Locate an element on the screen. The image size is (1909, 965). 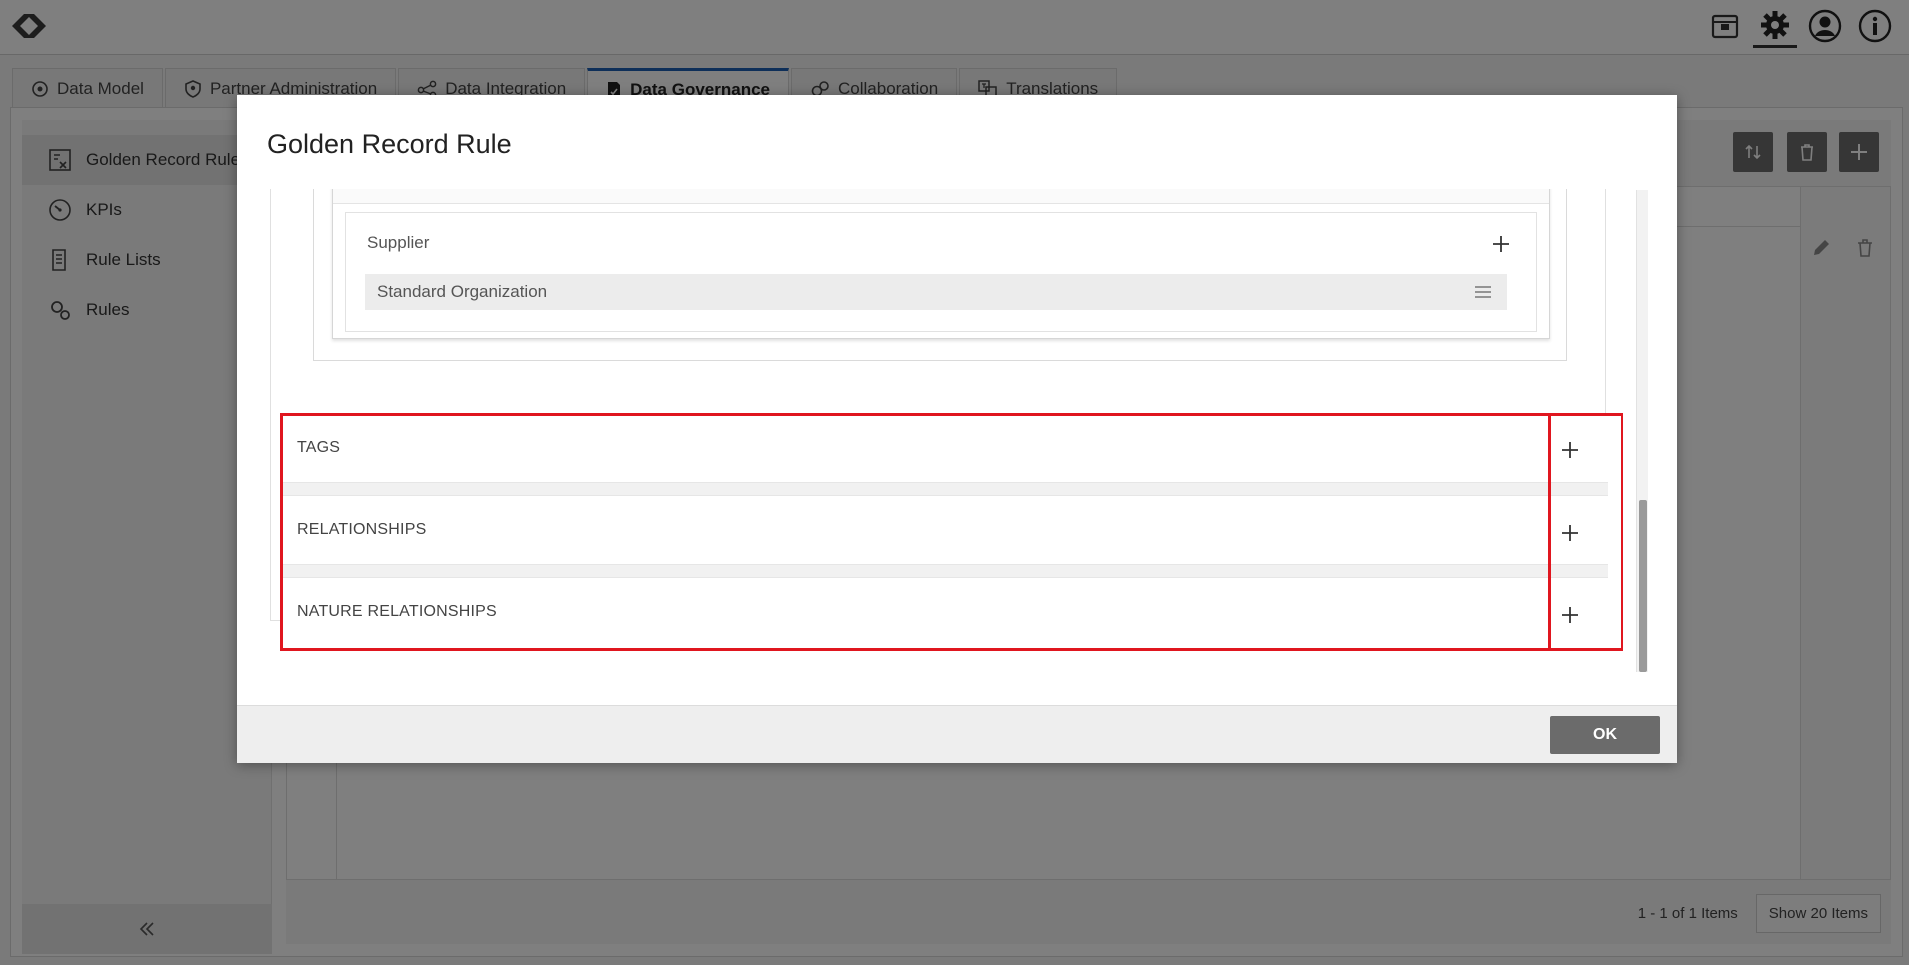
entity-card-header is located at coordinates (941, 196).